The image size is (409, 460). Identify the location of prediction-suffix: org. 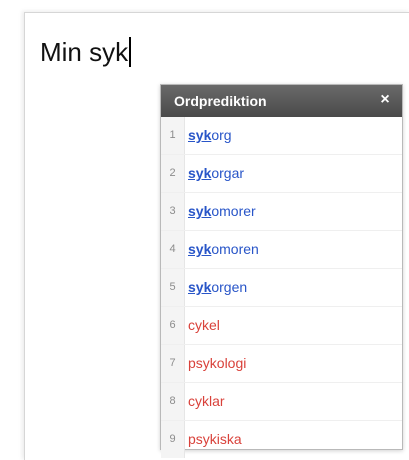
(221, 135).